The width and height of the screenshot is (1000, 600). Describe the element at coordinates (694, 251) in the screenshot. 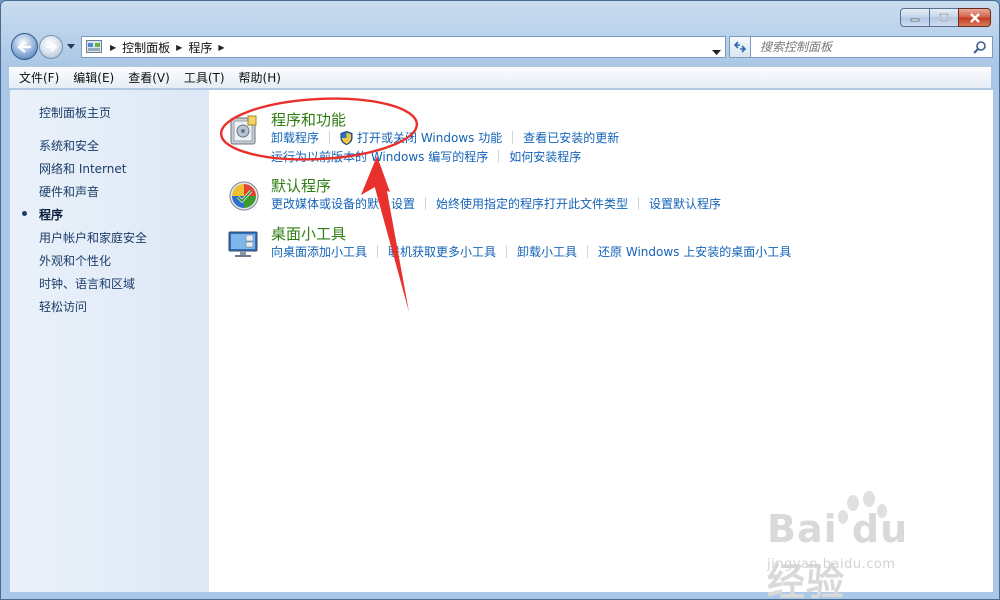

I see `task-restore-gadgets: 还原 Windows 上安装的桌面小工具` at that location.